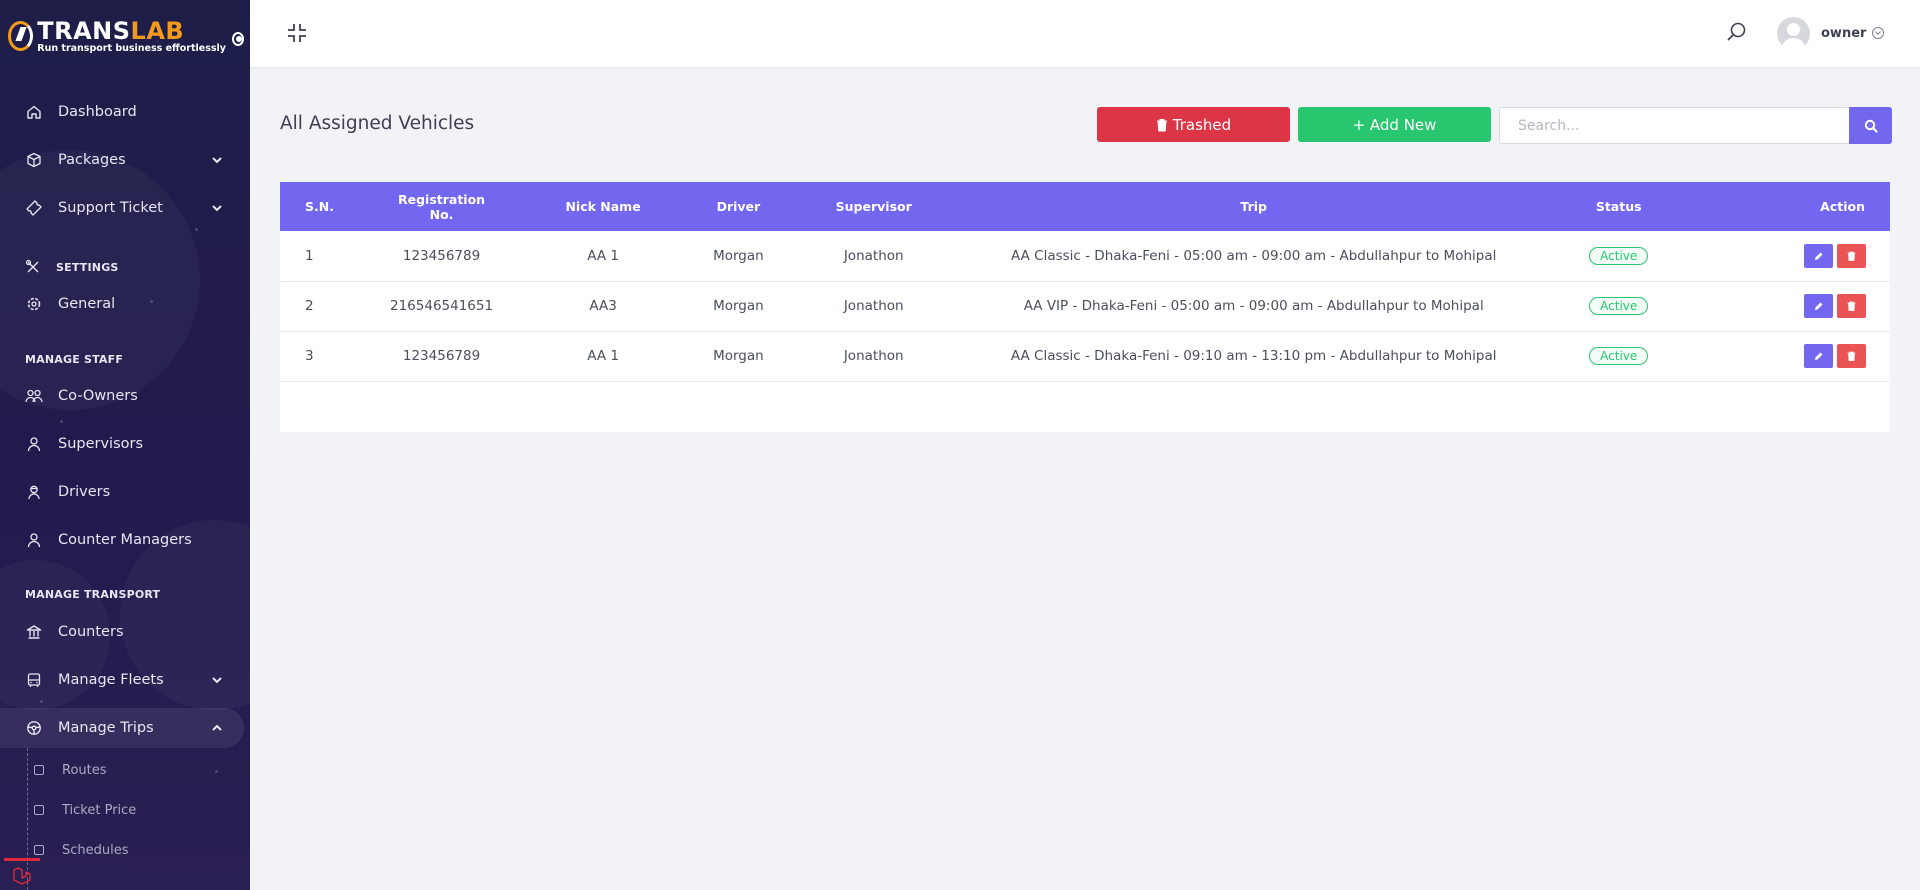 The height and width of the screenshot is (890, 1920). I want to click on sidebar-item-counters: Counters, so click(122, 632).